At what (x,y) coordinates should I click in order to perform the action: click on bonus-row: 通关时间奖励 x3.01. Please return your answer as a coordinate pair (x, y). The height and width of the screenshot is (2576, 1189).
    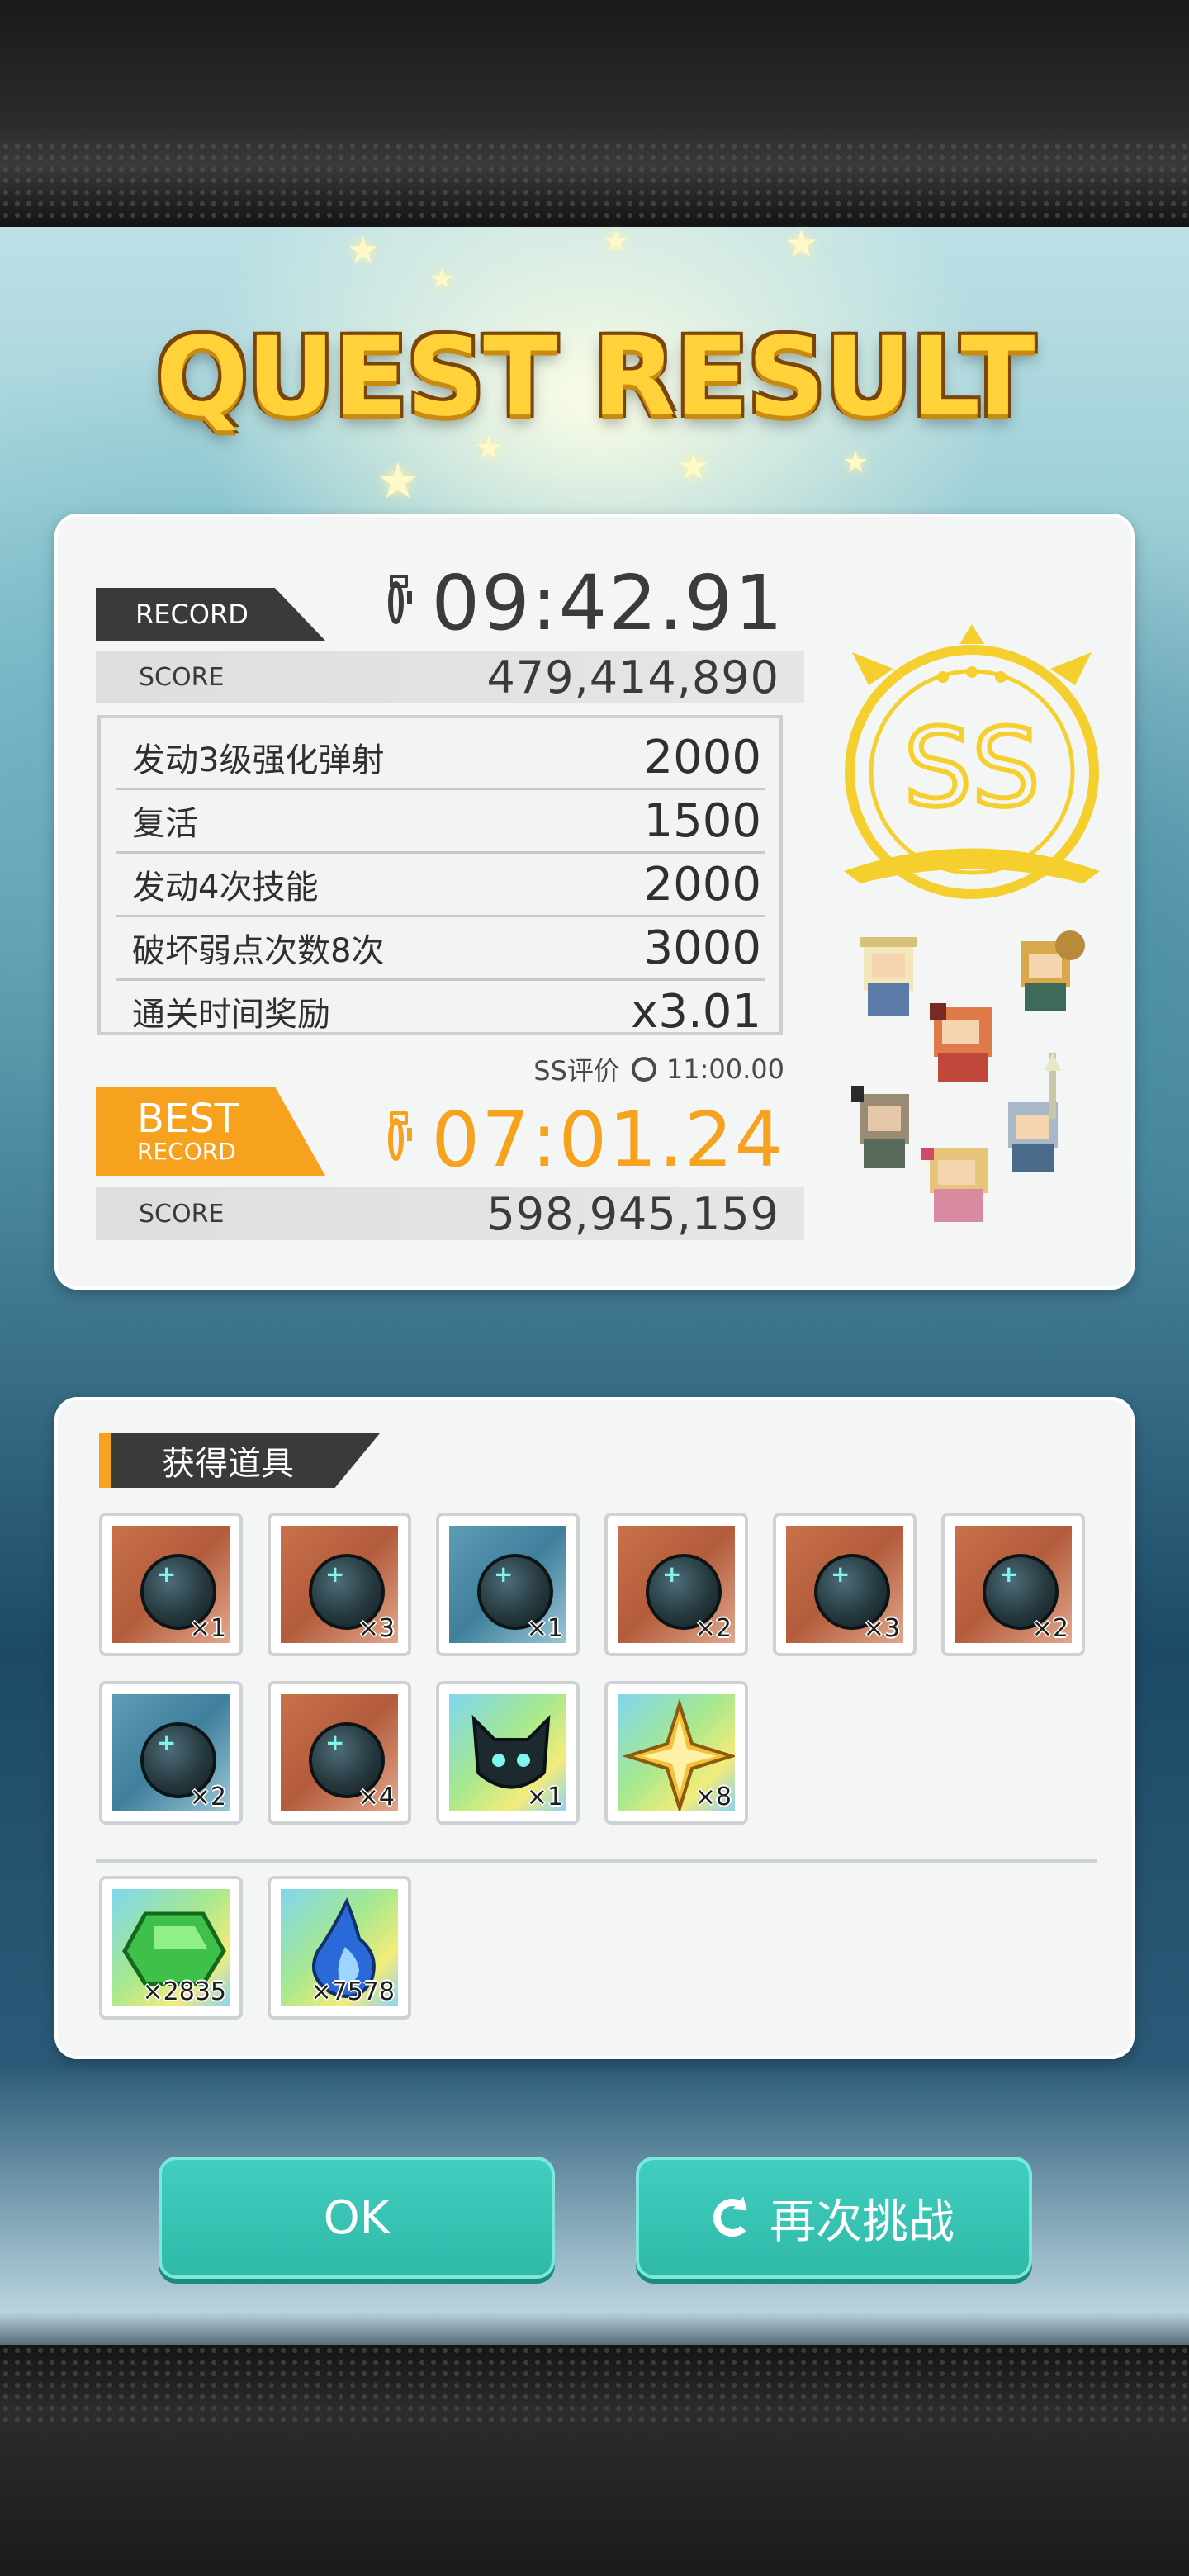
    Looking at the image, I should click on (440, 1011).